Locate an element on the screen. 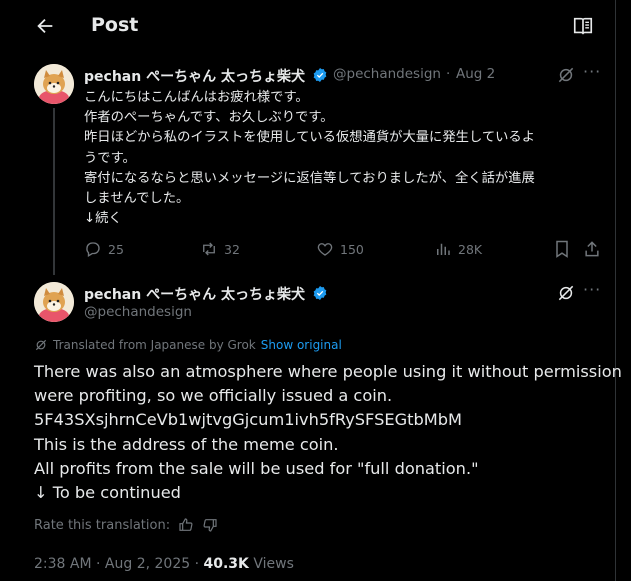  views-label: Views is located at coordinates (273, 564).